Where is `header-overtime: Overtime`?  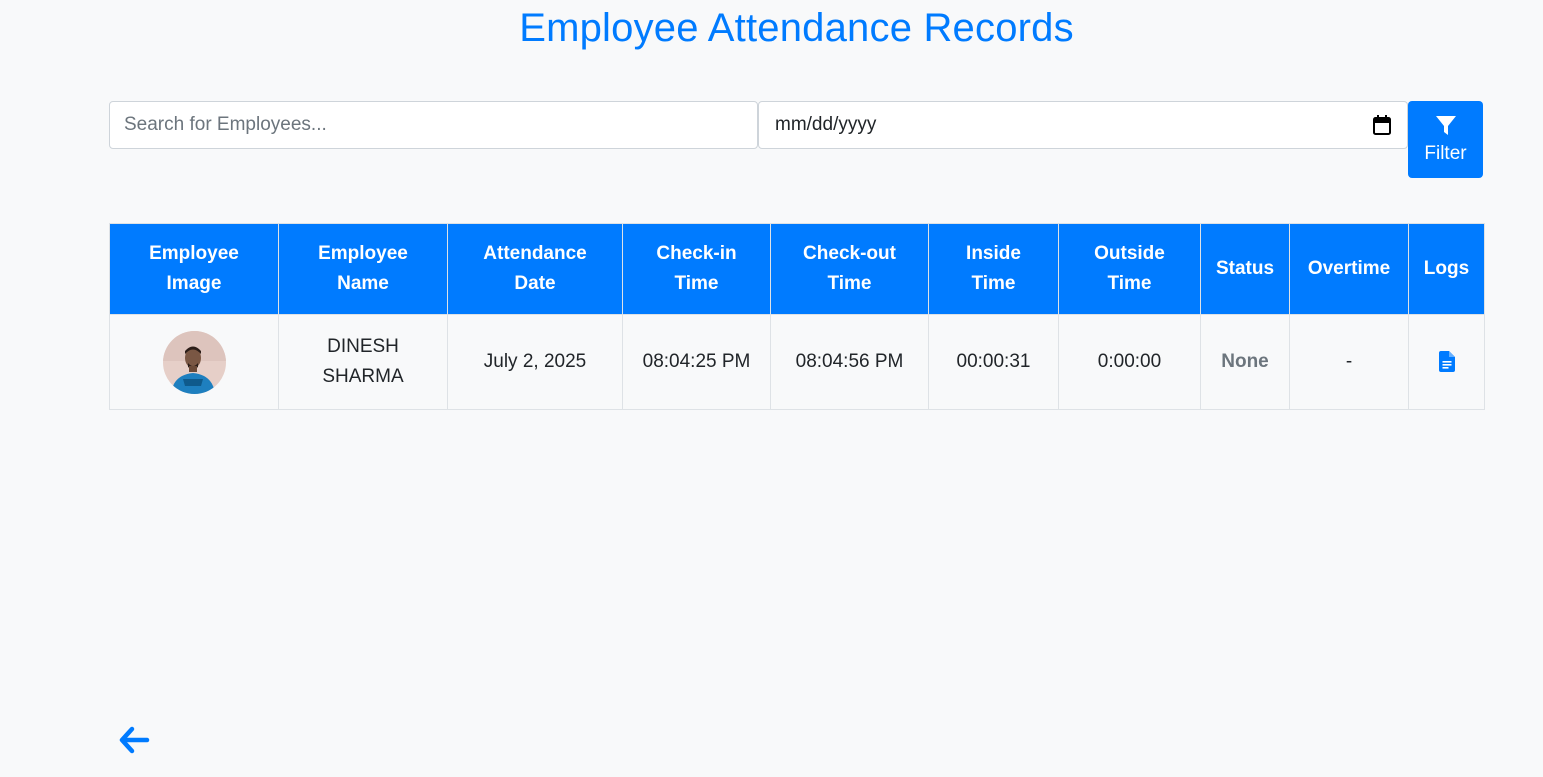 header-overtime: Overtime is located at coordinates (1349, 269).